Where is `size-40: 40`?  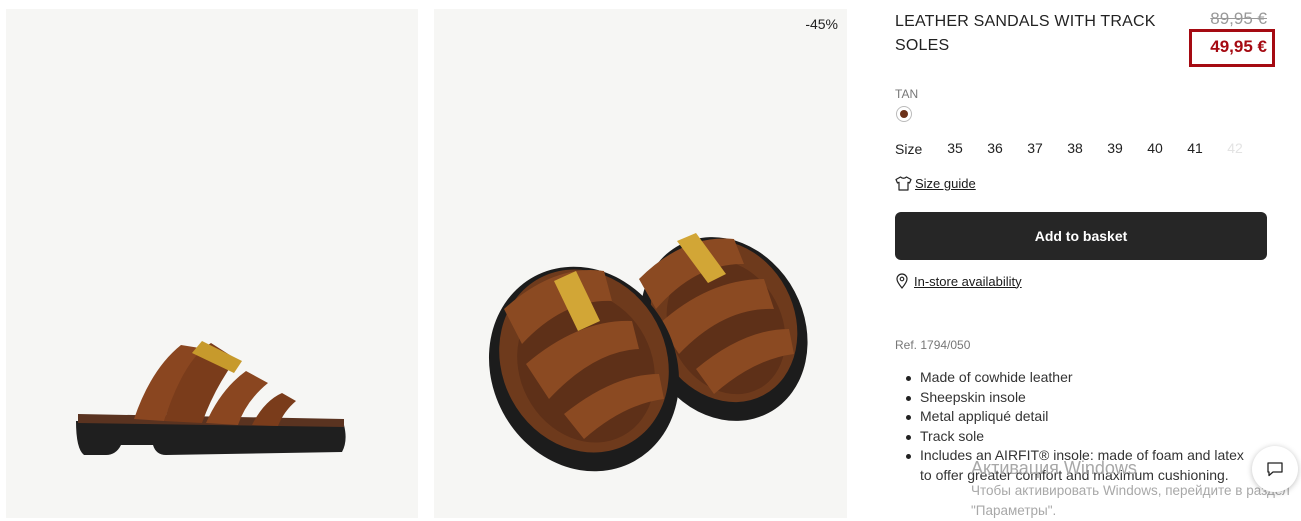
size-40: 40 is located at coordinates (1155, 148).